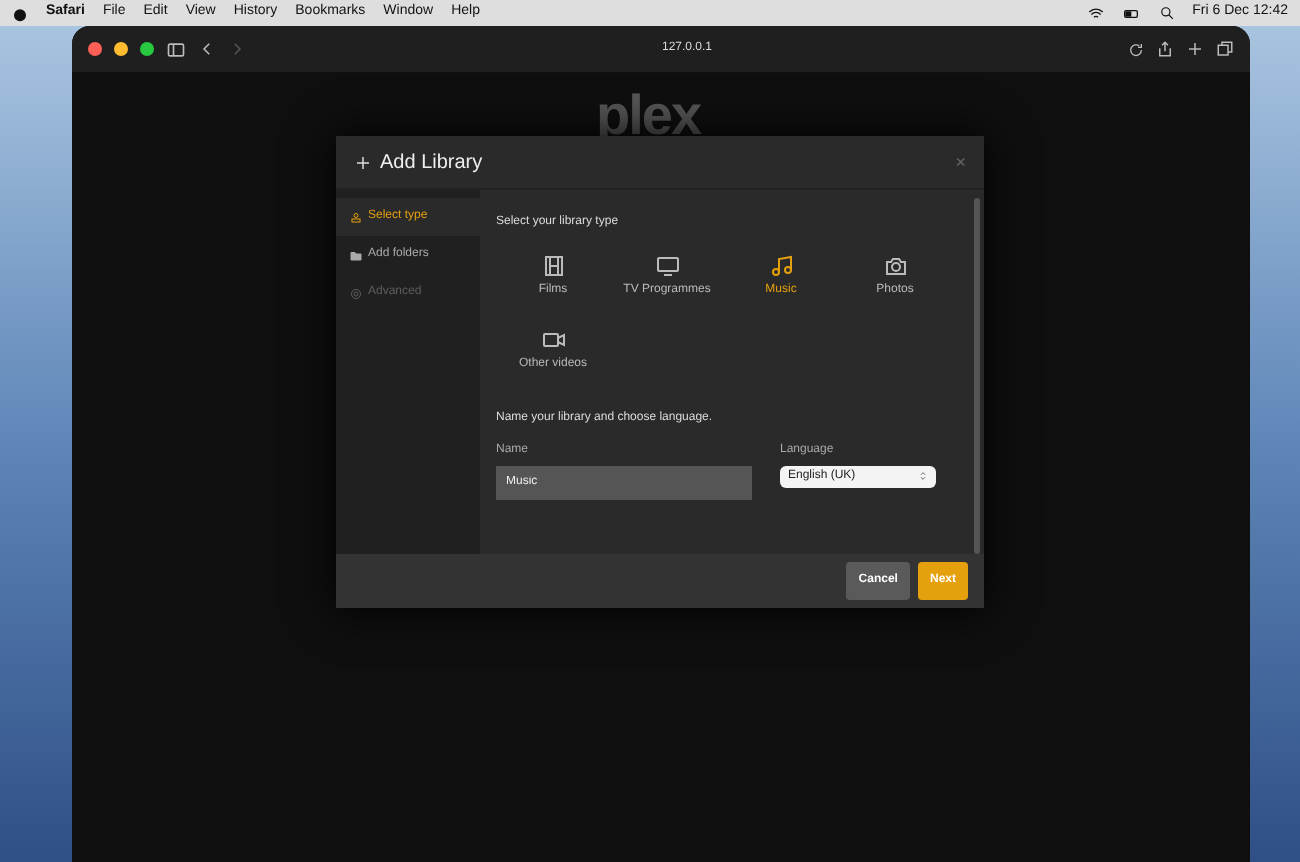 The height and width of the screenshot is (862, 1300). I want to click on video-camera-icon, so click(553, 339).